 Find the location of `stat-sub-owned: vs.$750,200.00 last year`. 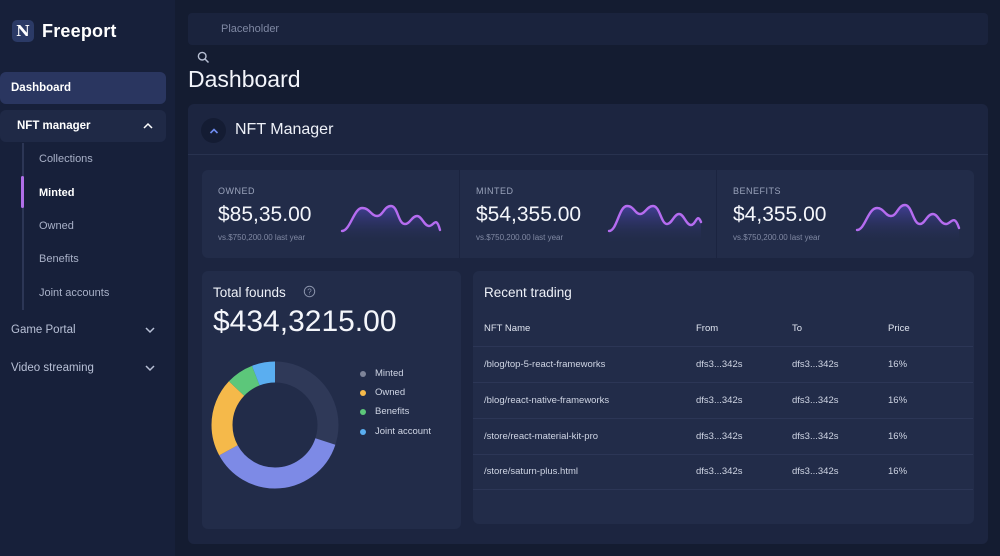

stat-sub-owned: vs.$750,200.00 last year is located at coordinates (262, 237).